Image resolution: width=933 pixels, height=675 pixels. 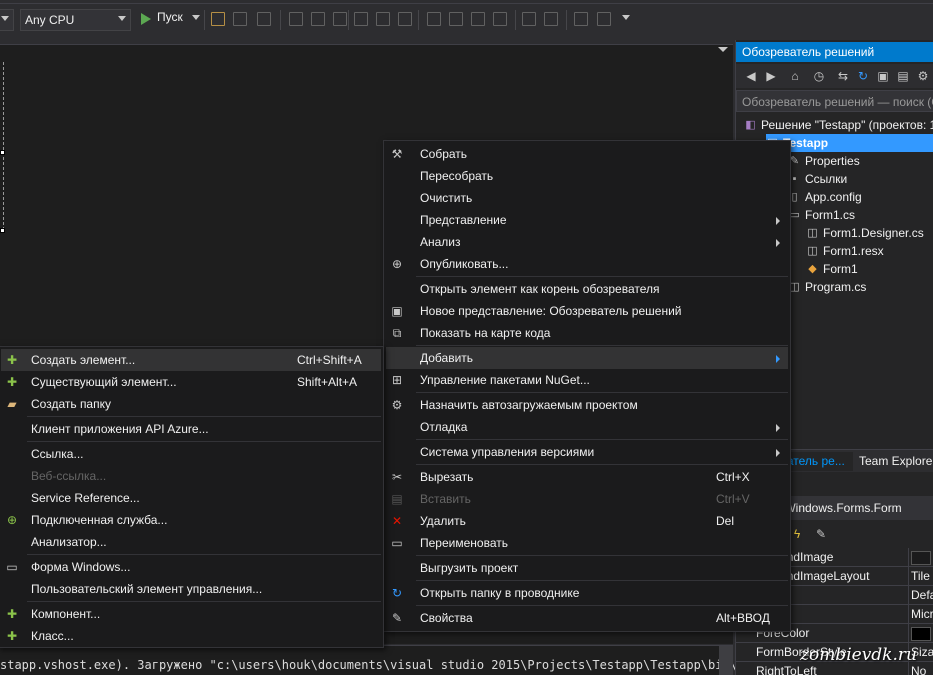 I want to click on same-width-icon, so click(x=434, y=19).